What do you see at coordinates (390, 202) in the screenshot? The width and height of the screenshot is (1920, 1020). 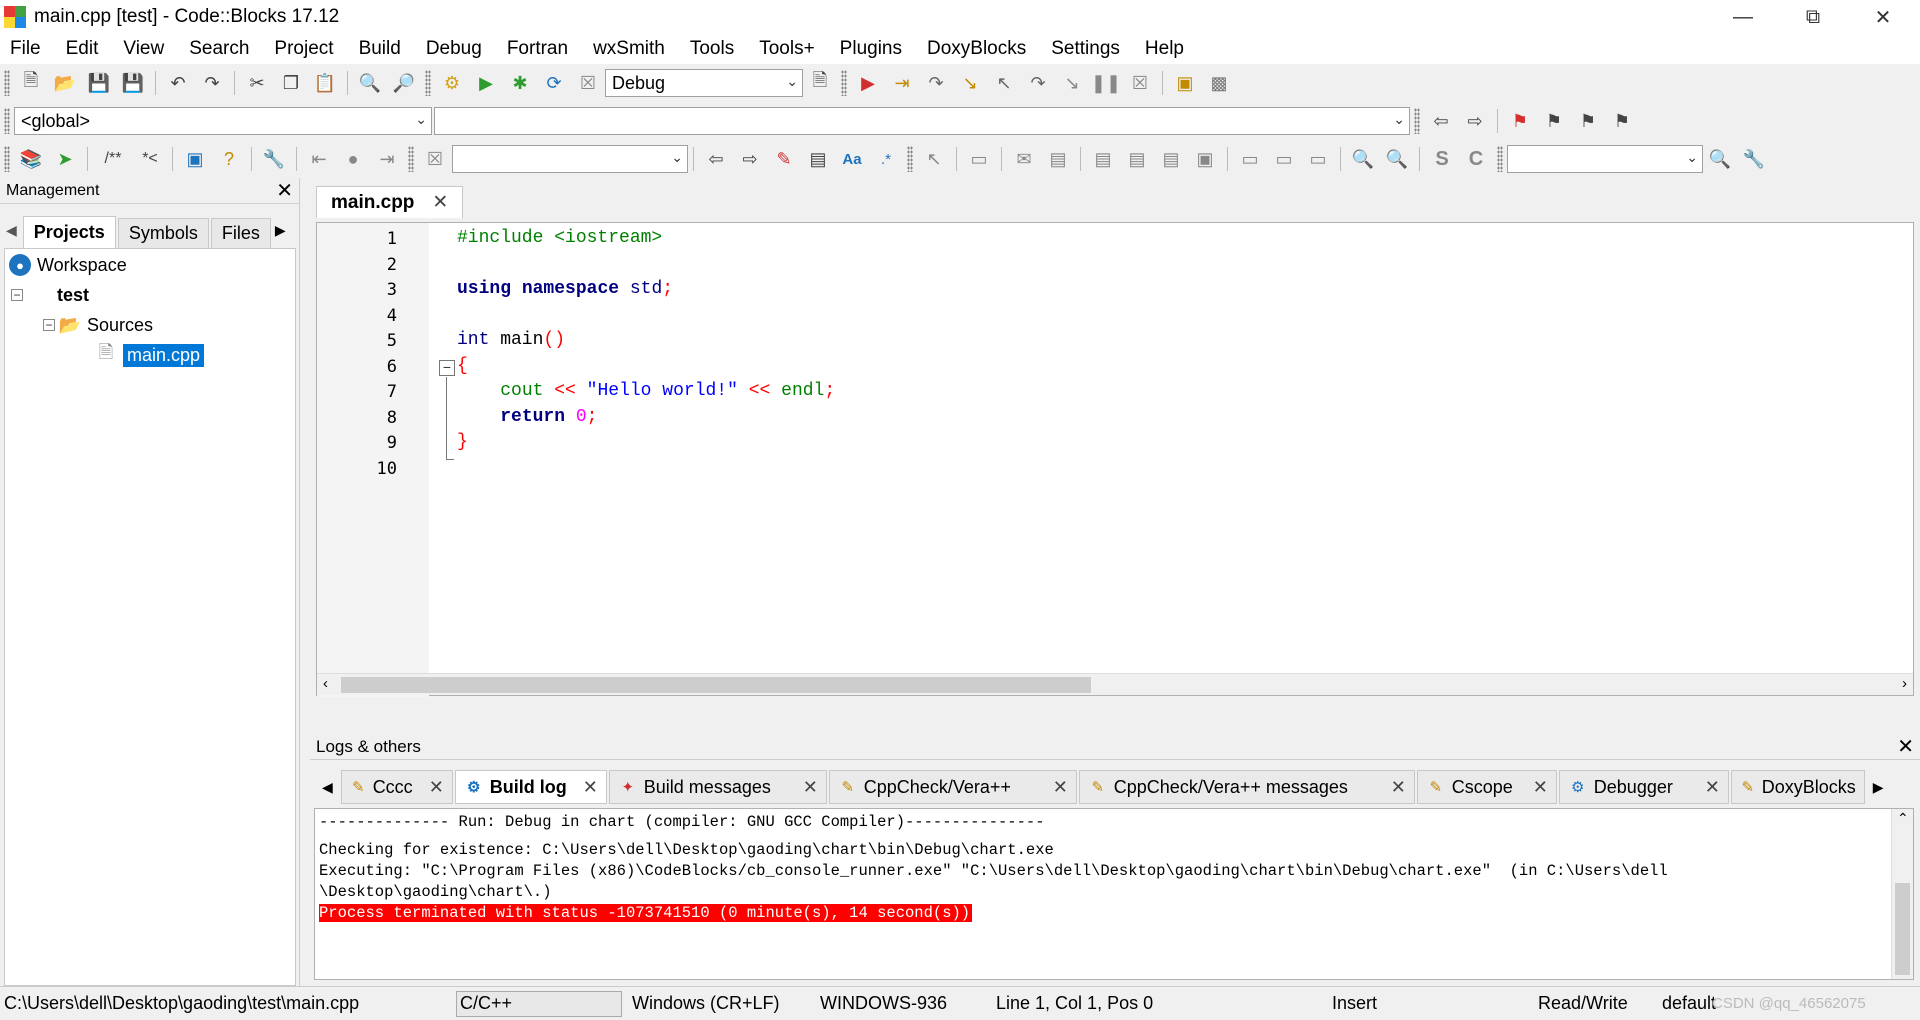 I see `editor-tab-main-cpp: main.cpp ✕` at bounding box center [390, 202].